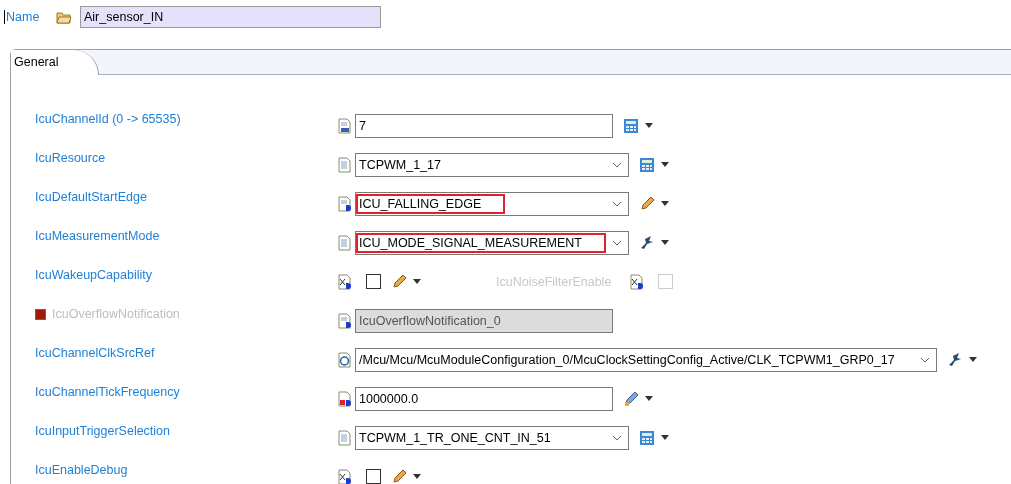 The height and width of the screenshot is (484, 1011). What do you see at coordinates (93, 275) in the screenshot?
I see `field-label: IcuWakeupCapability` at bounding box center [93, 275].